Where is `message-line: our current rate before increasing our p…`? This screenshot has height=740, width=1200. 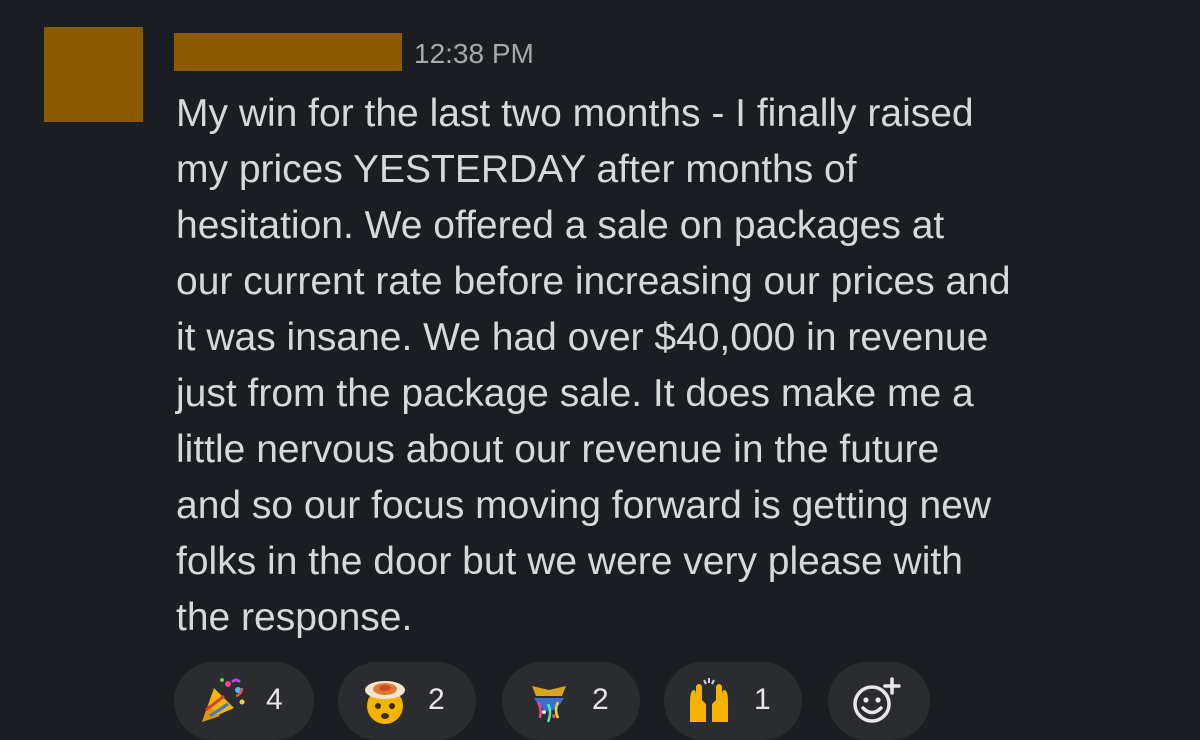 message-line: our current rate before increasing our p… is located at coordinates (593, 281).